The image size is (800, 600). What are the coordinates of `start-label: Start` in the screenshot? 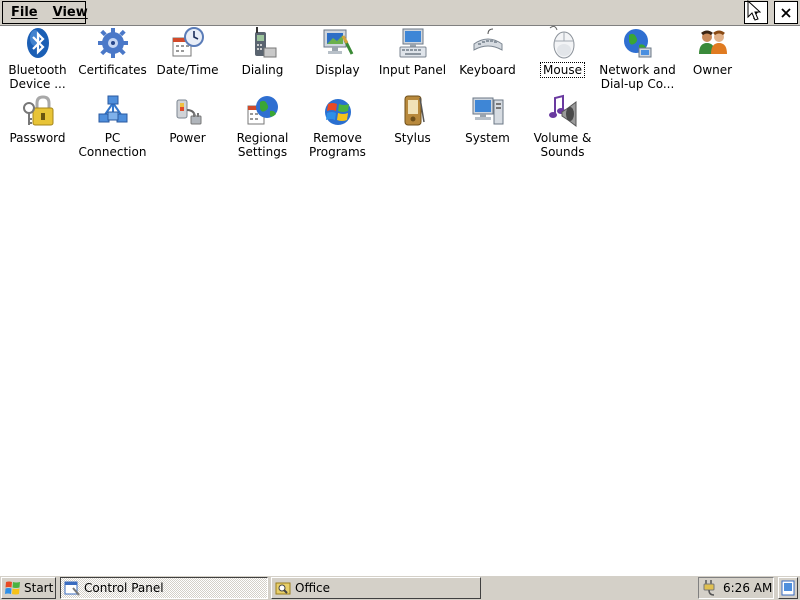 It's located at (39, 588).